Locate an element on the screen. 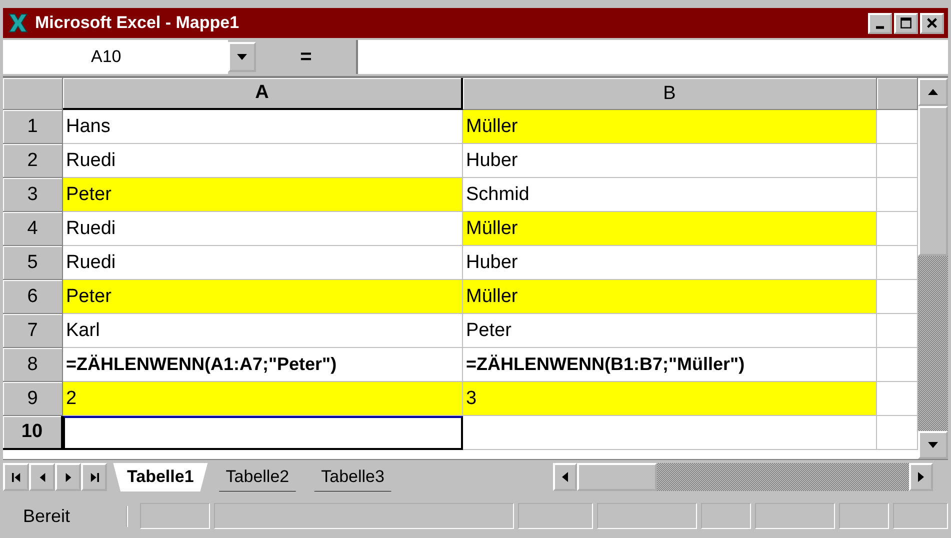  row-header: 2 is located at coordinates (33, 161).